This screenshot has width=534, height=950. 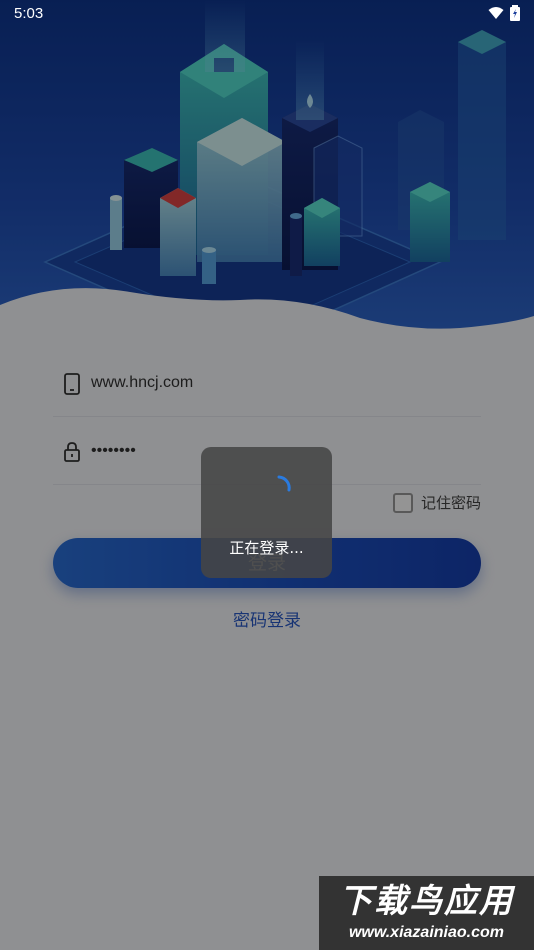 I want to click on status-bar: 5:03, so click(x=267, y=14).